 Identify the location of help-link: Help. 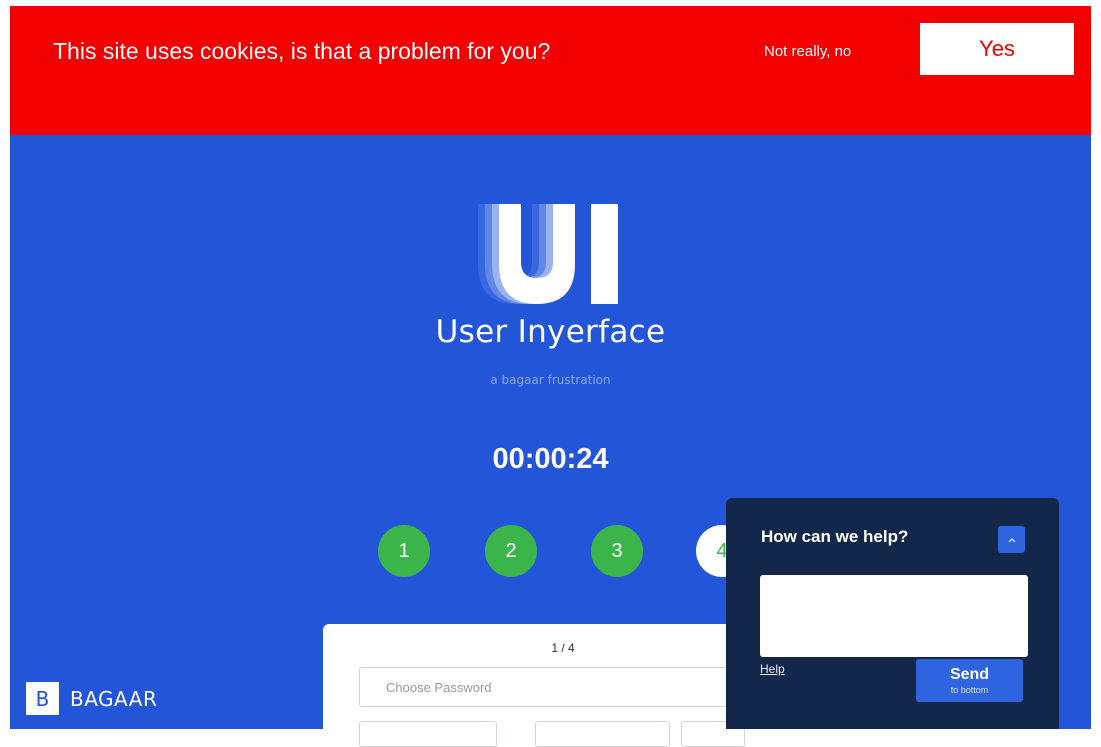
(772, 669).